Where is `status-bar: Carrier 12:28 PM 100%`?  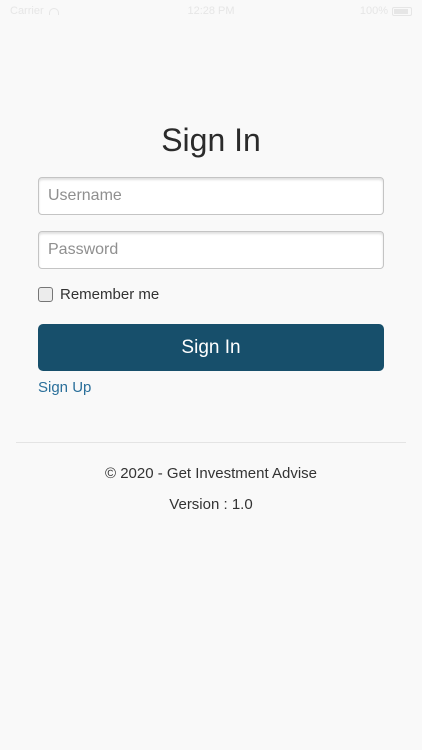
status-bar: Carrier 12:28 PM 100% is located at coordinates (211, 11).